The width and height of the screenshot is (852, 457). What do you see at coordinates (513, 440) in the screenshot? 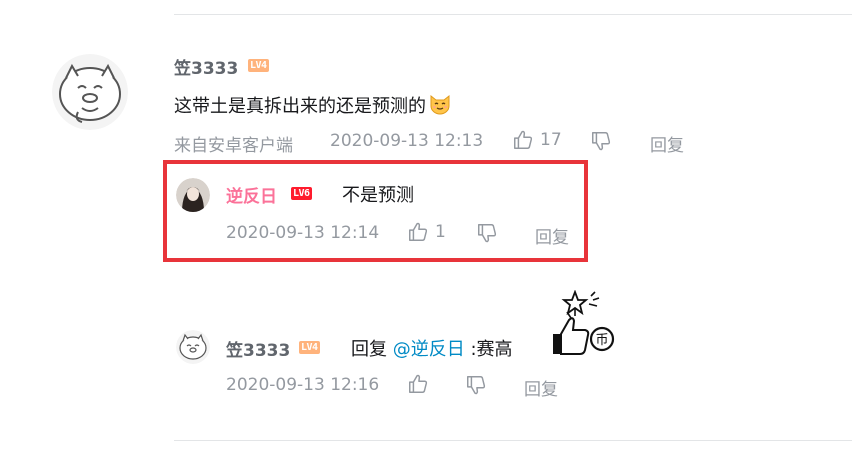
I see `bottom-divider` at bounding box center [513, 440].